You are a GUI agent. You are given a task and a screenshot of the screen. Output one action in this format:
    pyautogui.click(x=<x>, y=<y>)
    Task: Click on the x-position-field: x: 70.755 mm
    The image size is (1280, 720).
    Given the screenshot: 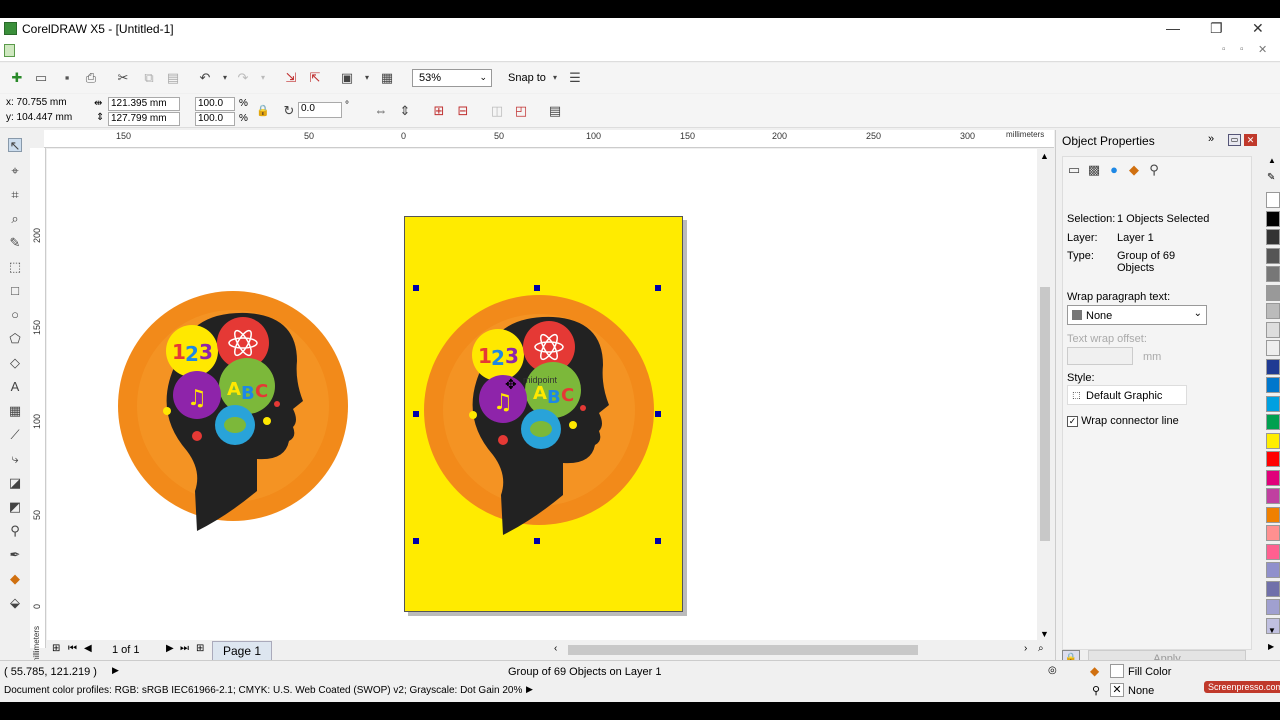 What is the action you would take?
    pyautogui.click(x=45, y=104)
    